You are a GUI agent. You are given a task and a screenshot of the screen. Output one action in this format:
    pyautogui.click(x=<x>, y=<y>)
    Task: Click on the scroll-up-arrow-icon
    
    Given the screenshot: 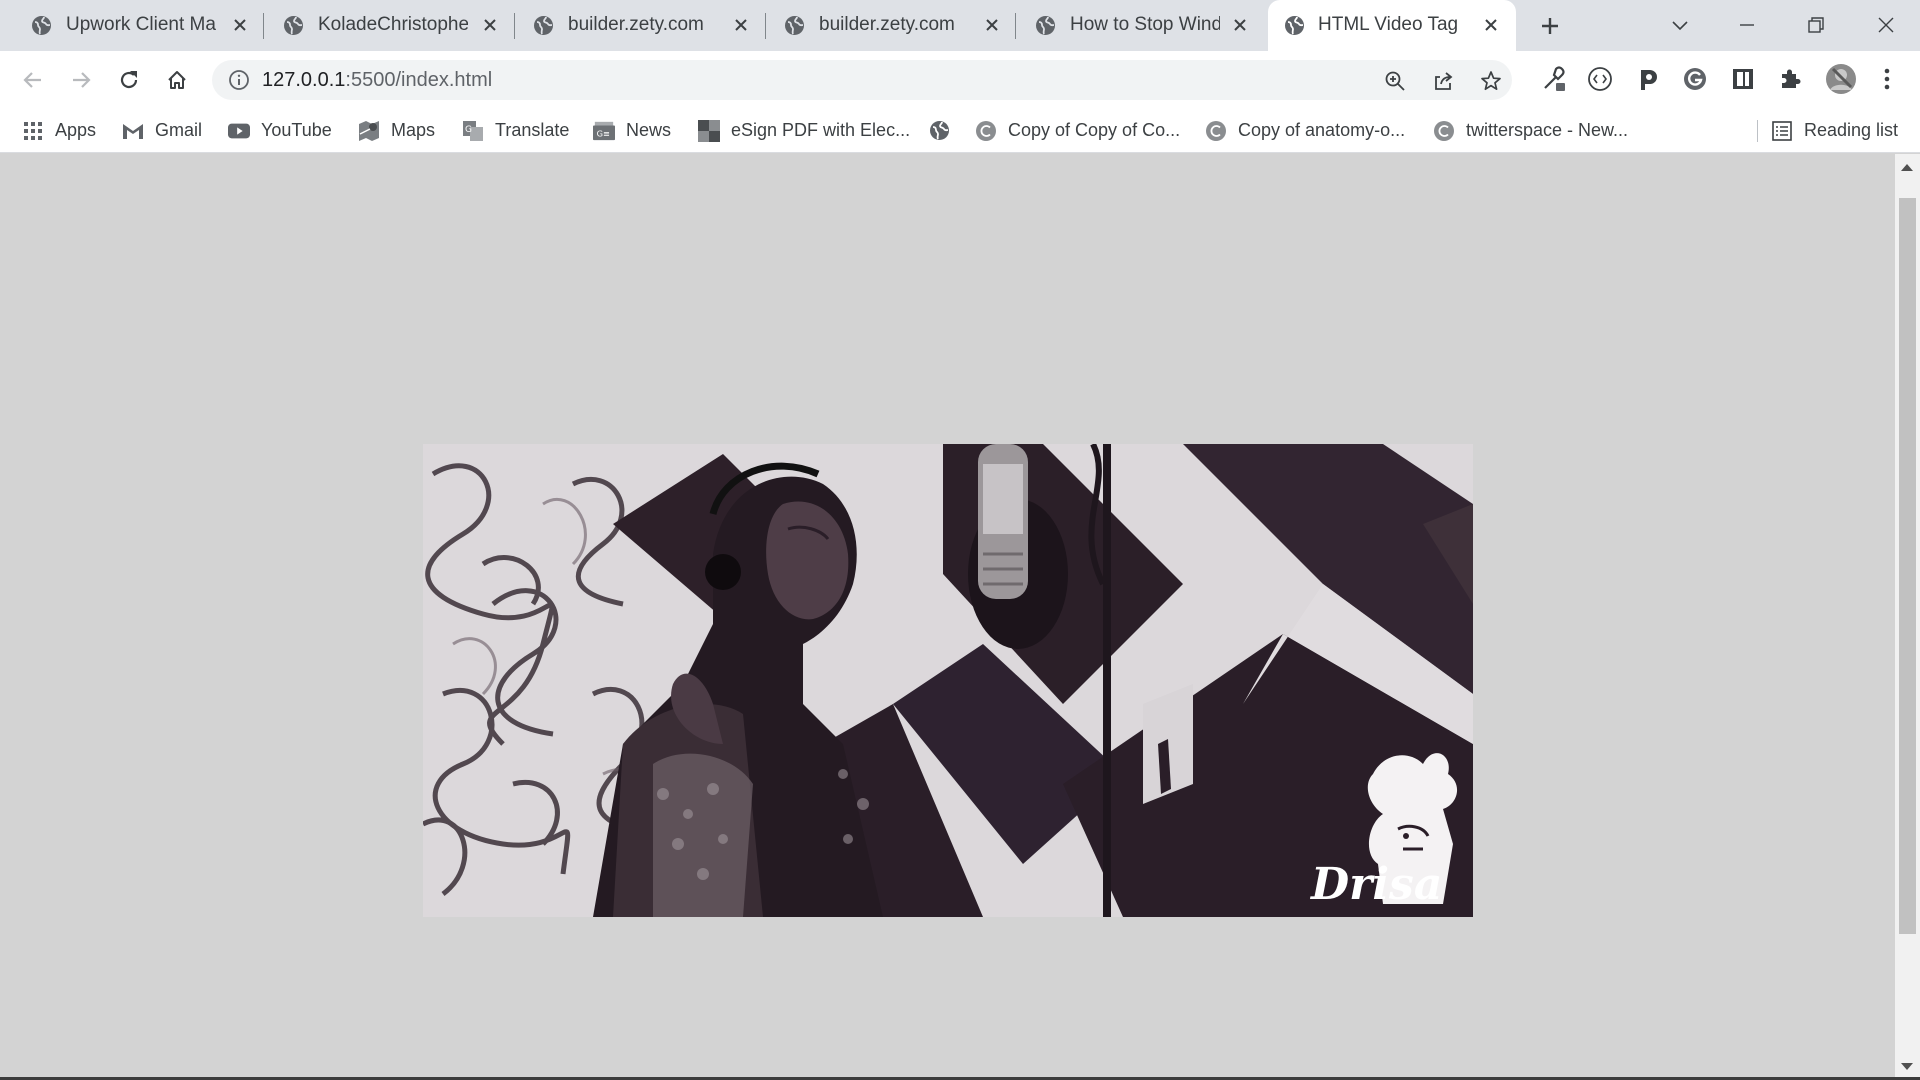 What is the action you would take?
    pyautogui.click(x=1907, y=167)
    